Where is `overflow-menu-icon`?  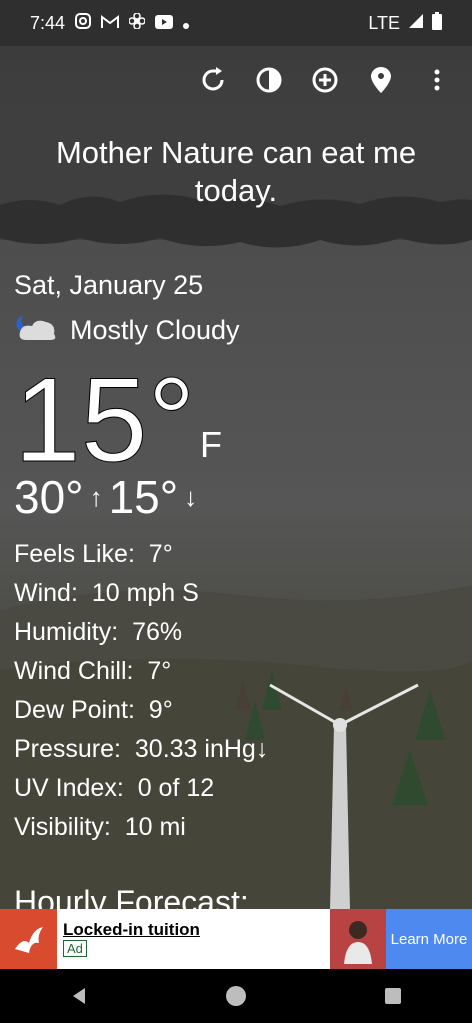
overflow-menu-icon is located at coordinates (437, 80).